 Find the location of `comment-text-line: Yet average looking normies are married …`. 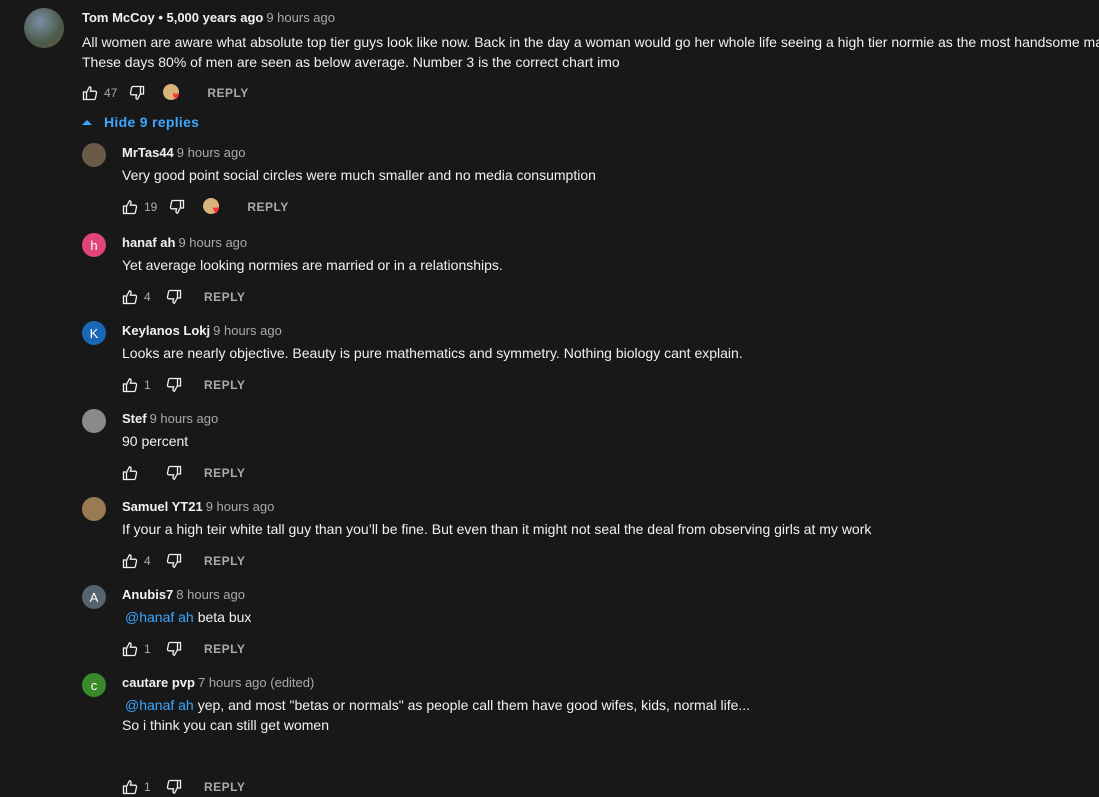

comment-text-line: Yet average looking normies are married … is located at coordinates (312, 265).